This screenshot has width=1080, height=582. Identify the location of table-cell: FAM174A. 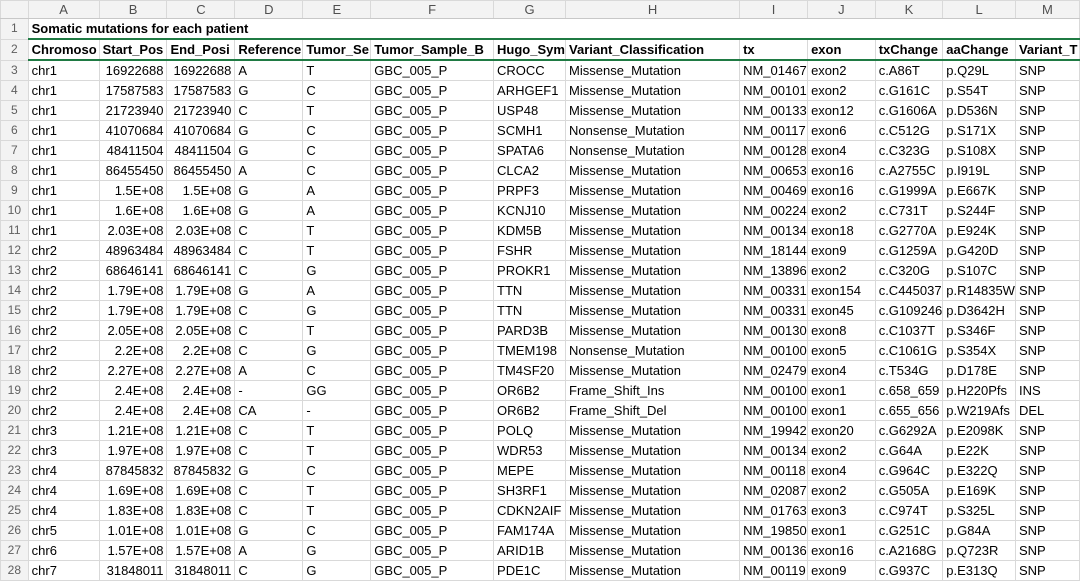
(530, 530).